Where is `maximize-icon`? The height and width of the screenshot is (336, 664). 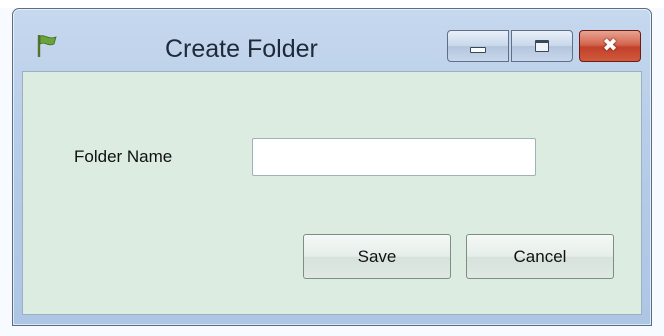
maximize-icon is located at coordinates (542, 46).